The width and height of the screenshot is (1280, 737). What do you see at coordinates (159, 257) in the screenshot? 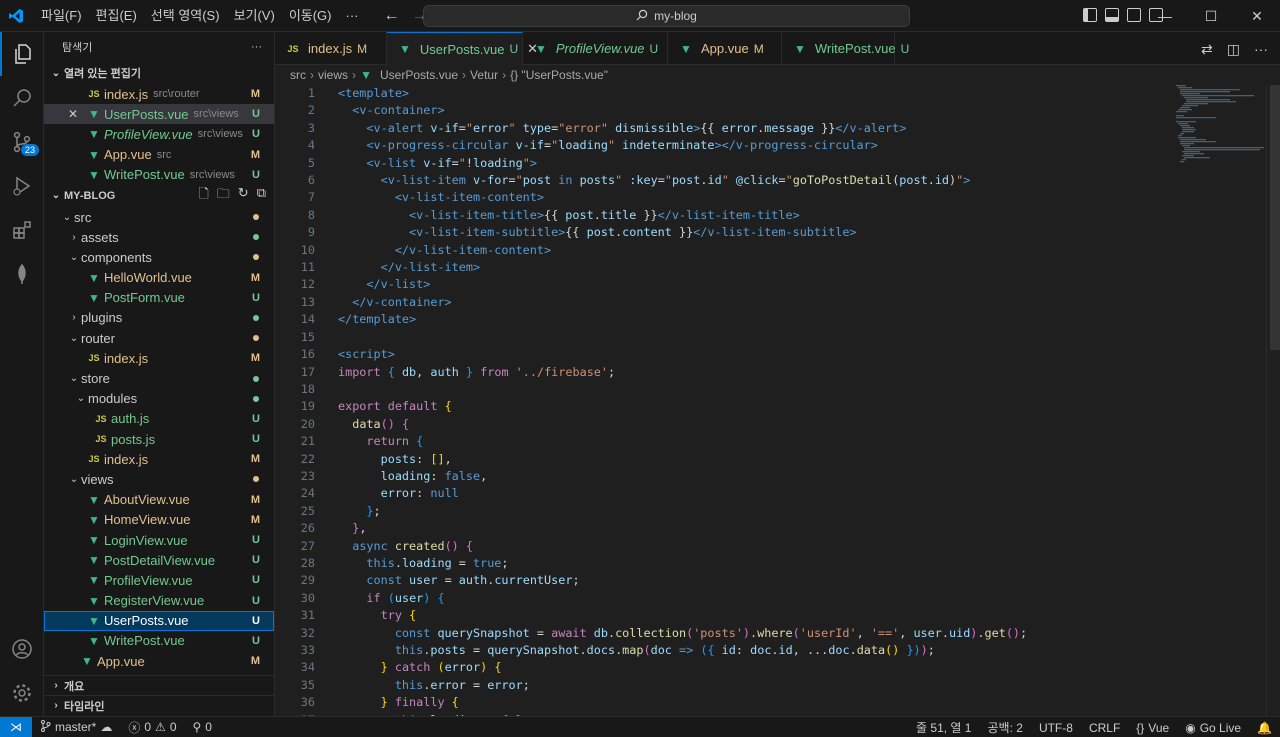
I see `folder-item: ⌄ components` at bounding box center [159, 257].